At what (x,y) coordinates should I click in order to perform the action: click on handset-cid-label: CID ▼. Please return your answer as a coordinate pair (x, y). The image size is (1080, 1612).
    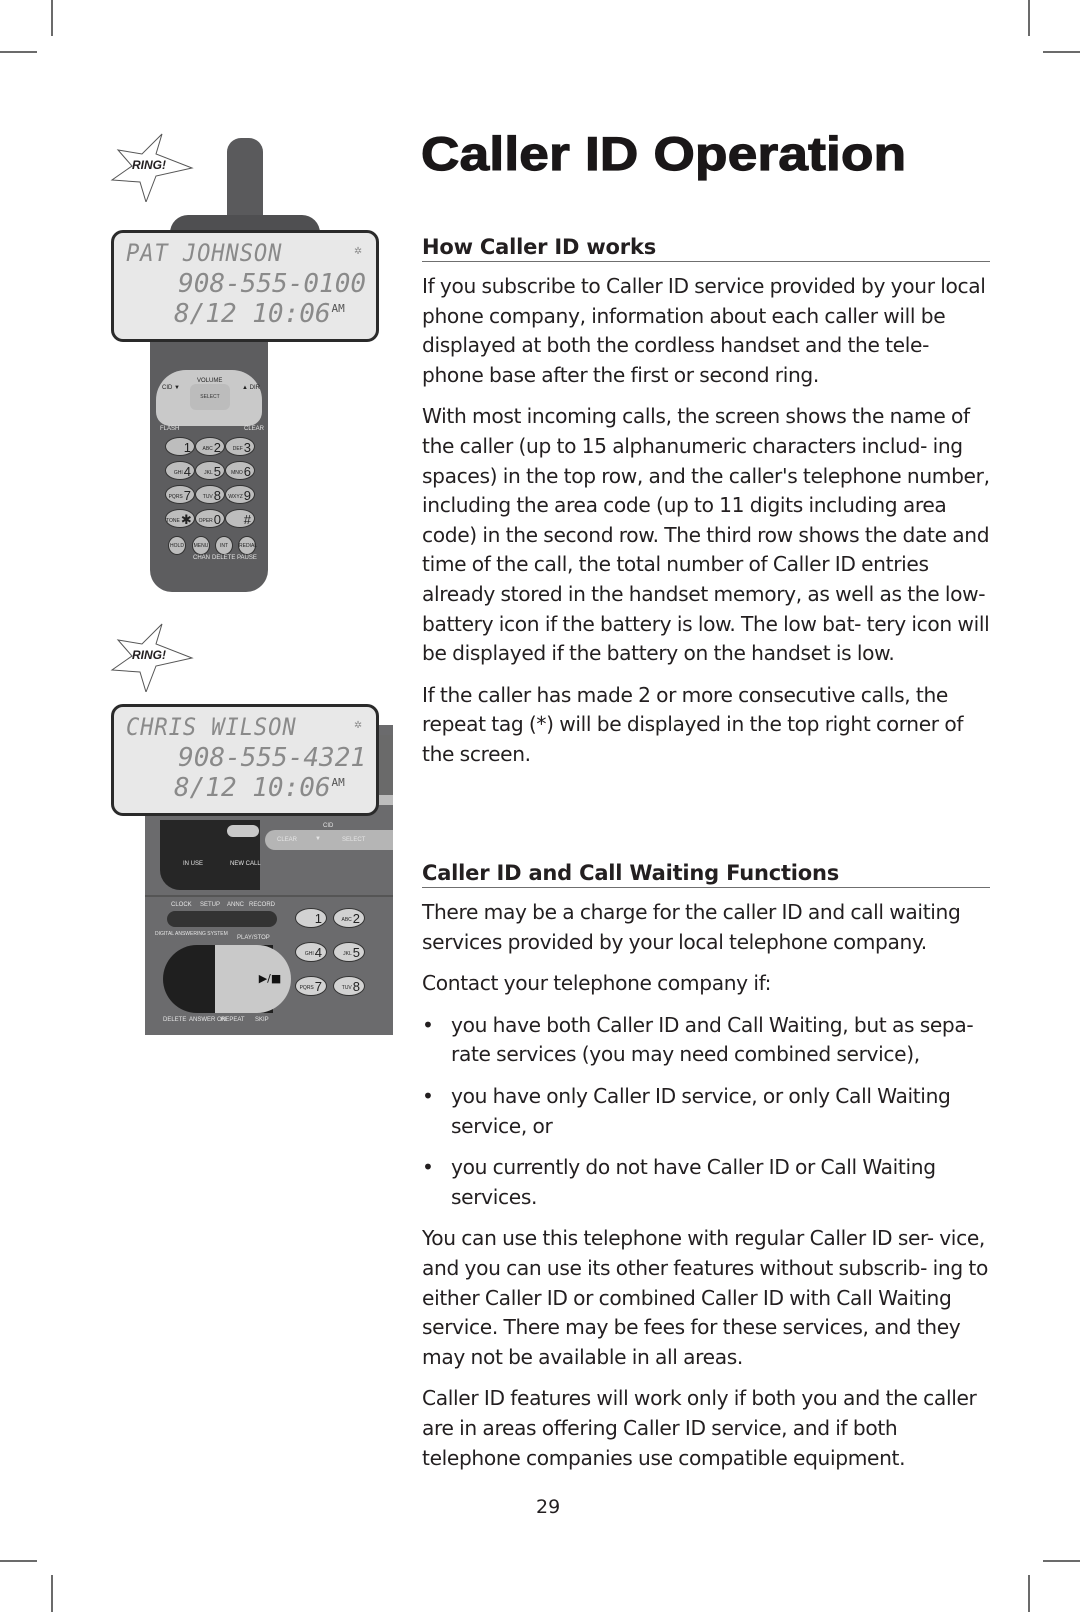
    Looking at the image, I should click on (171, 388).